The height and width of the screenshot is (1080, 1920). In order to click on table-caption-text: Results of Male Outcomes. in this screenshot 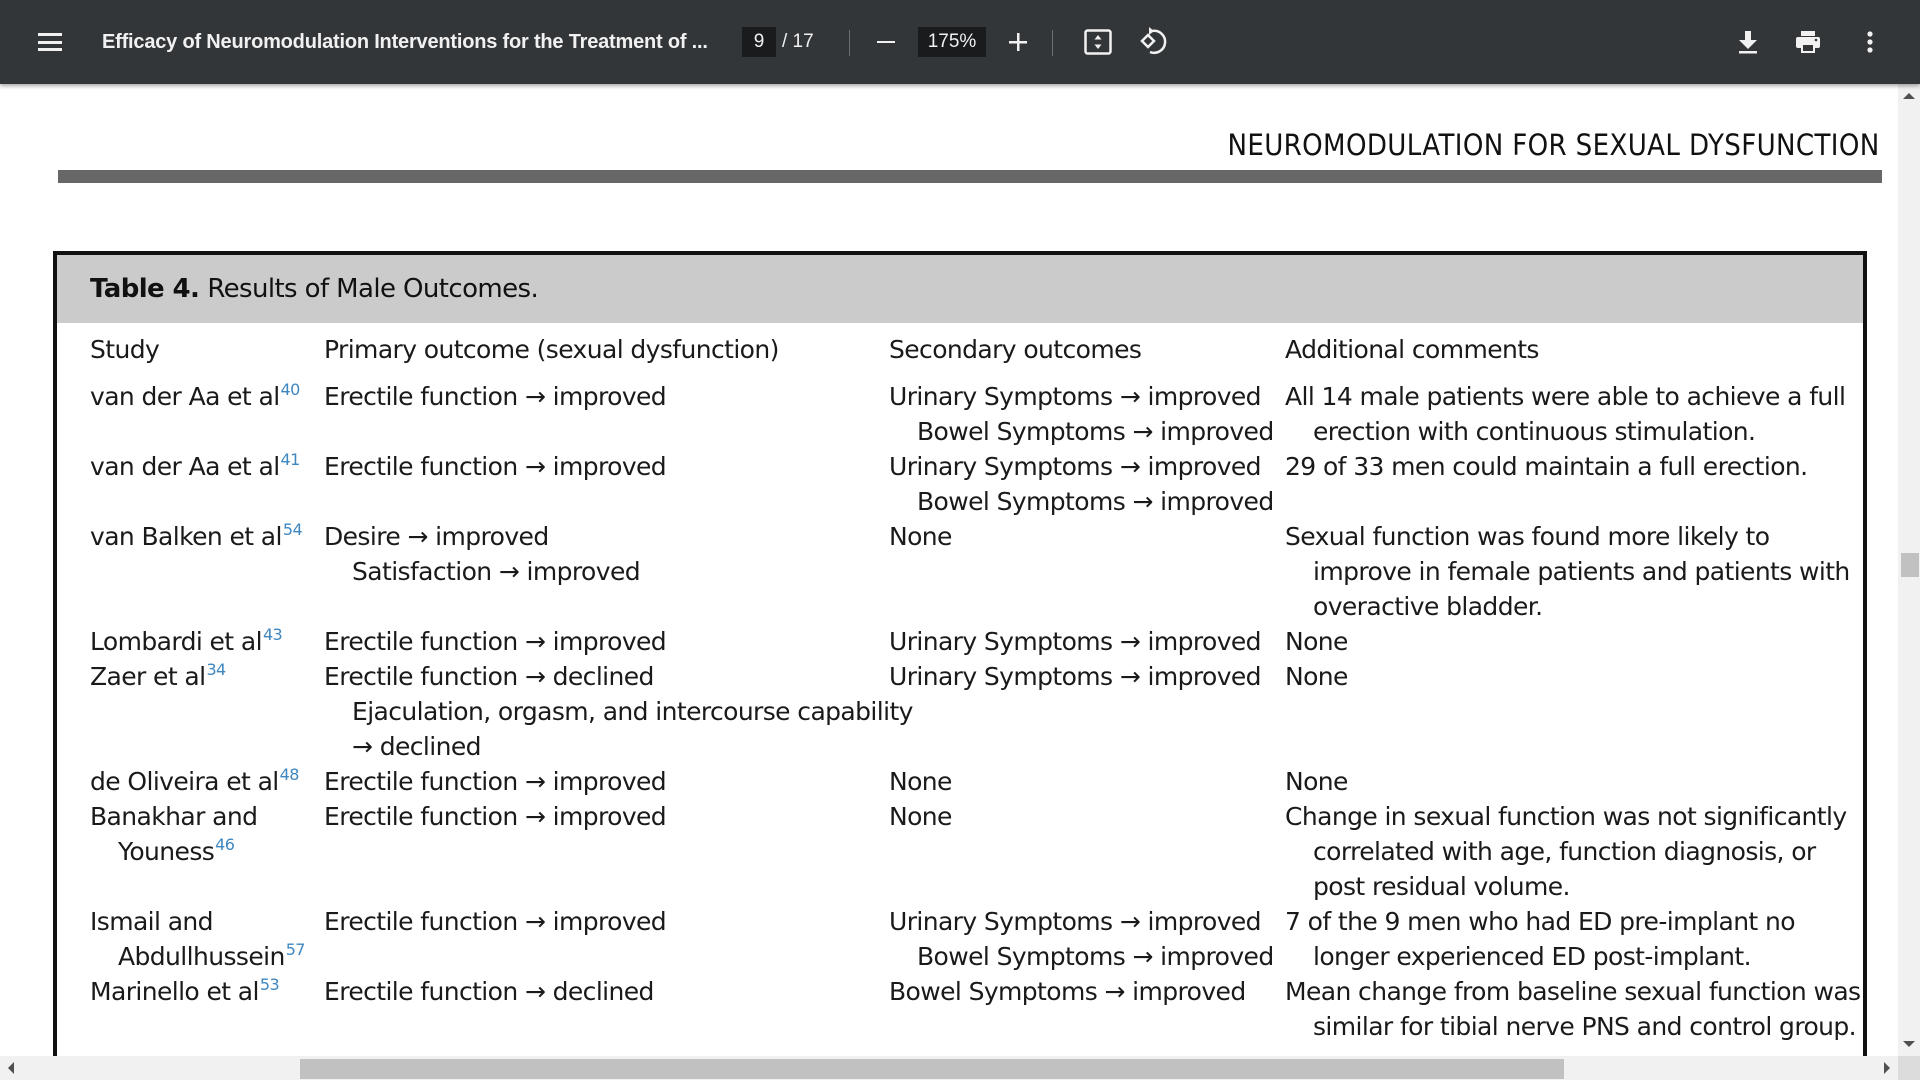, I will do `click(373, 289)`.